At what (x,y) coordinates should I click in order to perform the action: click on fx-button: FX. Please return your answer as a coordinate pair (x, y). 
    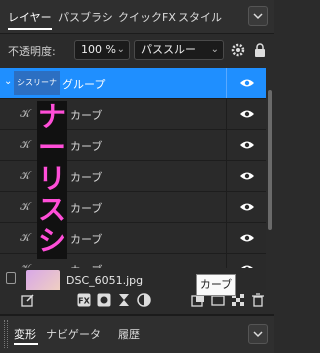
    Looking at the image, I should click on (84, 300).